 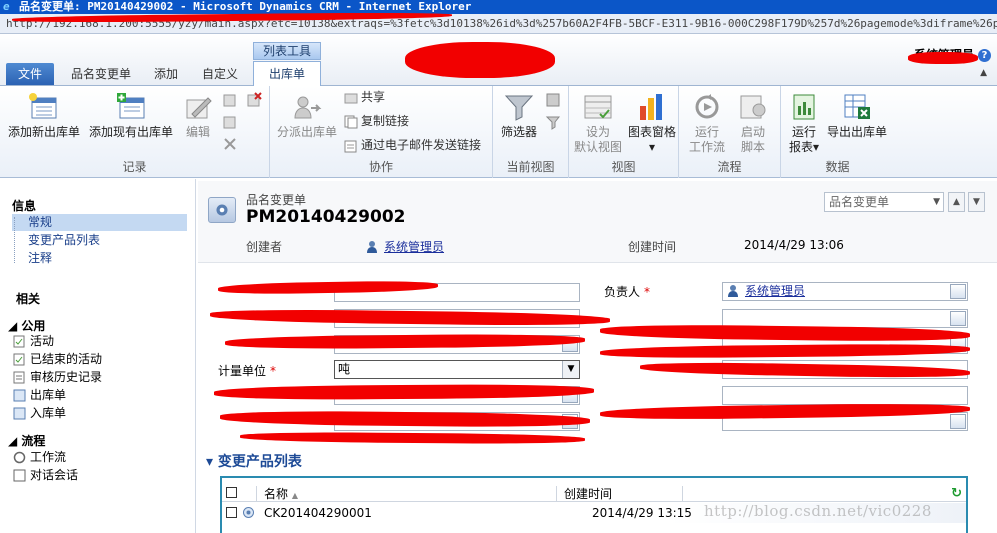 What do you see at coordinates (457, 369) in the screenshot?
I see `unit-select: 吨 ▼` at bounding box center [457, 369].